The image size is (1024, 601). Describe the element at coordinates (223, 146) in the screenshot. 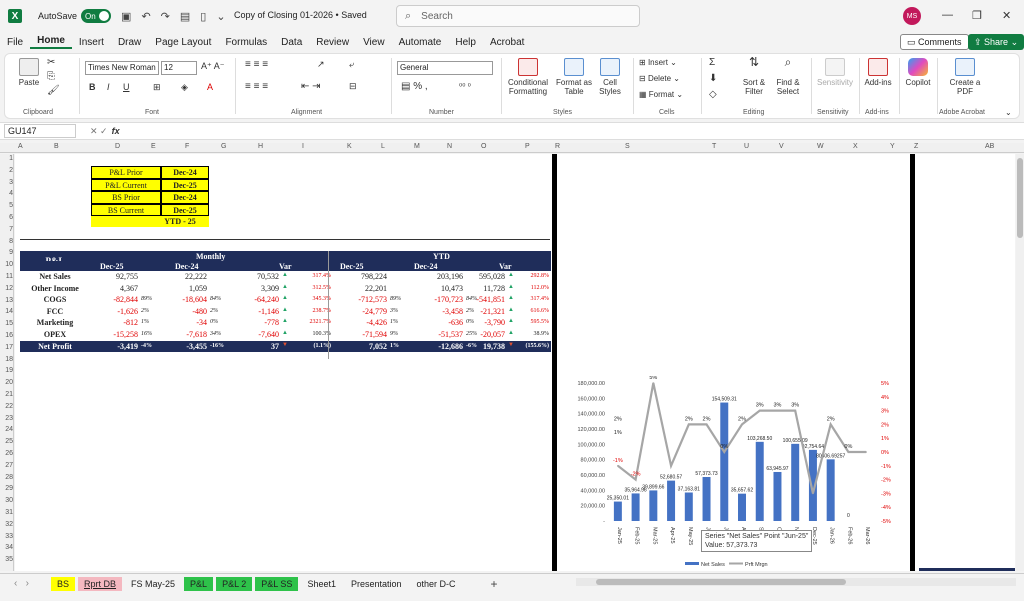

I see `column-header: G` at that location.